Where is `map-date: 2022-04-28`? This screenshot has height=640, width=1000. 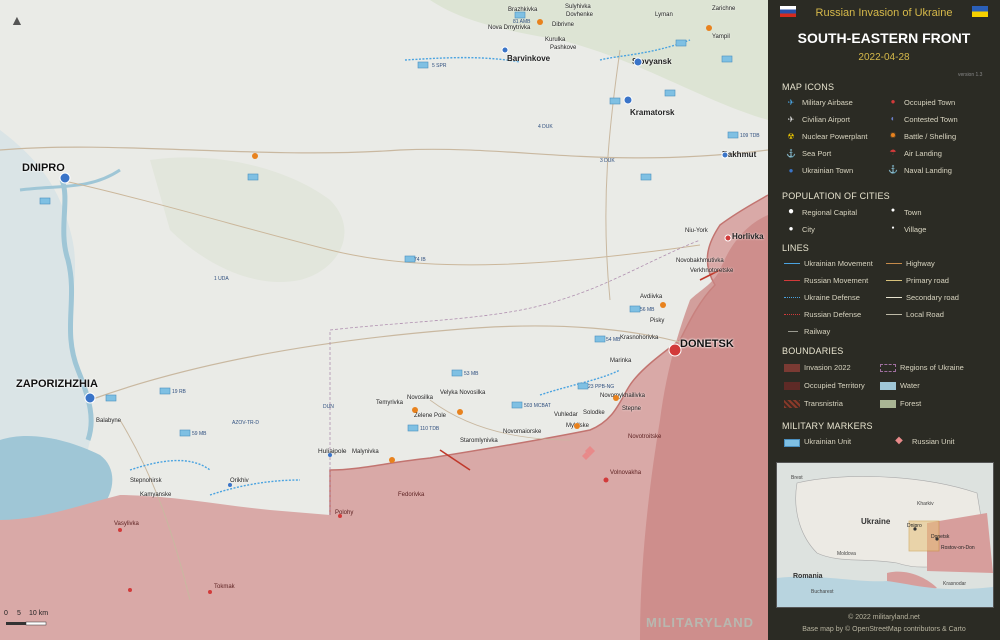
map-date: 2022-04-28 is located at coordinates (884, 57).